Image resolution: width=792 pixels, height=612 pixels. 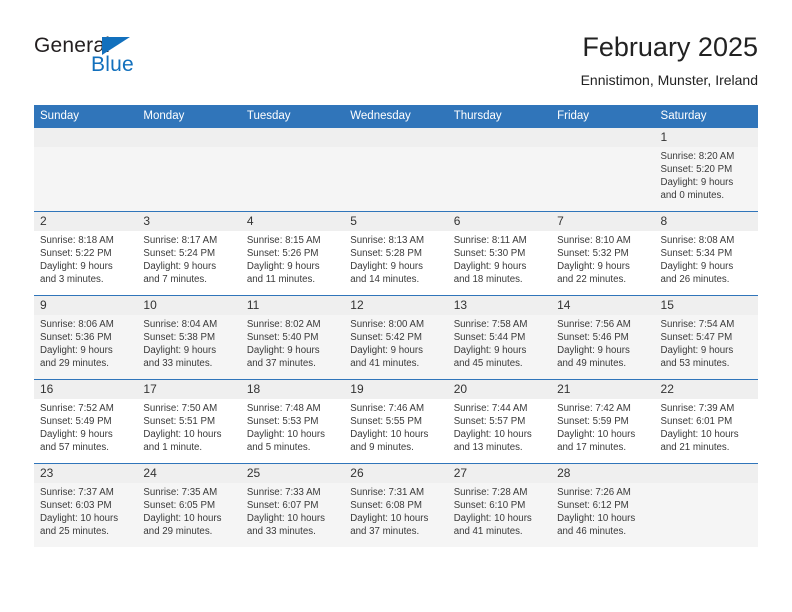 What do you see at coordinates (603, 221) in the screenshot?
I see `day-number: 7` at bounding box center [603, 221].